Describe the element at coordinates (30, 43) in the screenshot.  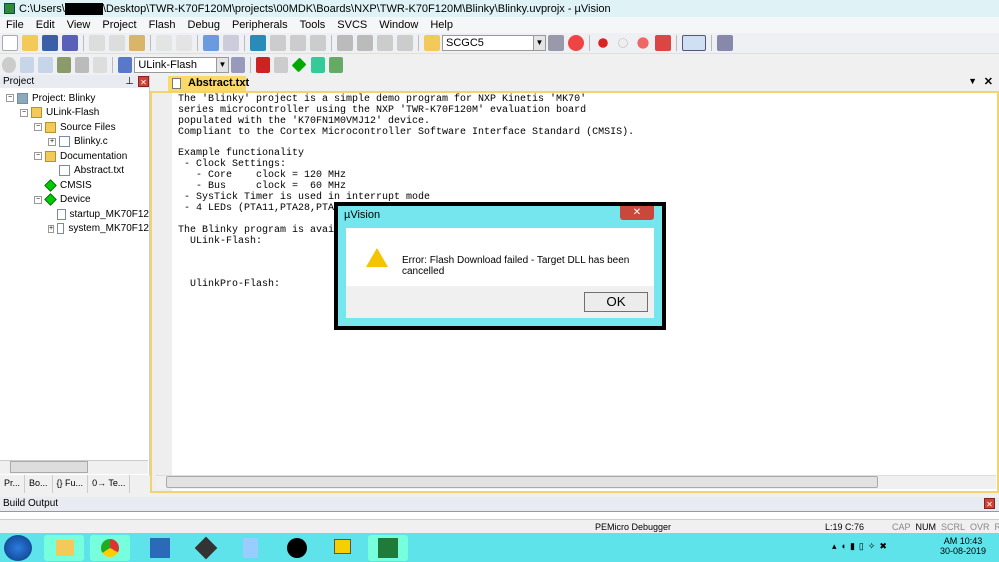
I see `open-icon` at that location.